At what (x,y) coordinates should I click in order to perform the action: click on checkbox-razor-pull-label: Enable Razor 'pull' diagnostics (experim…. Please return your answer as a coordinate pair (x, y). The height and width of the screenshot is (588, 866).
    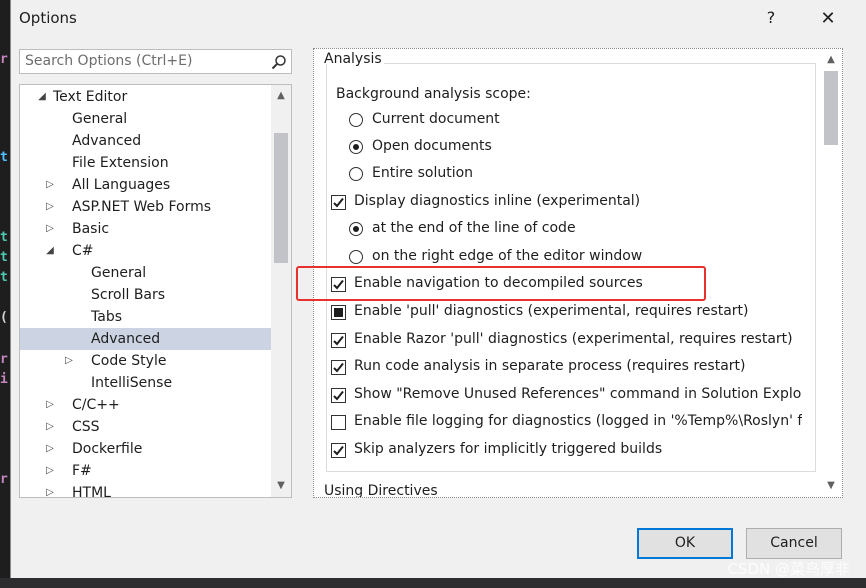
    Looking at the image, I should click on (573, 339).